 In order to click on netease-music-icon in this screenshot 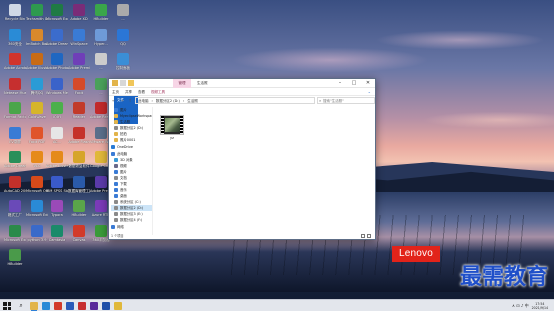, I will do `click(82, 306)`.